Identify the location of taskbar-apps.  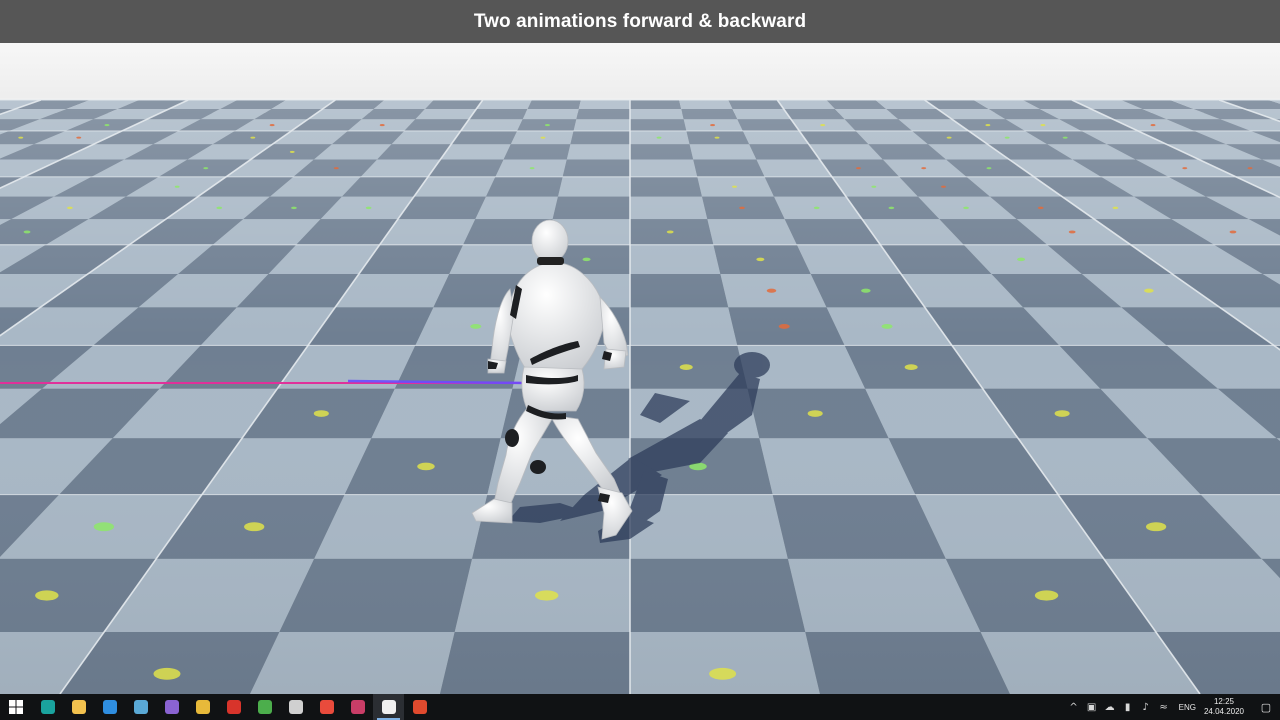
(233, 707).